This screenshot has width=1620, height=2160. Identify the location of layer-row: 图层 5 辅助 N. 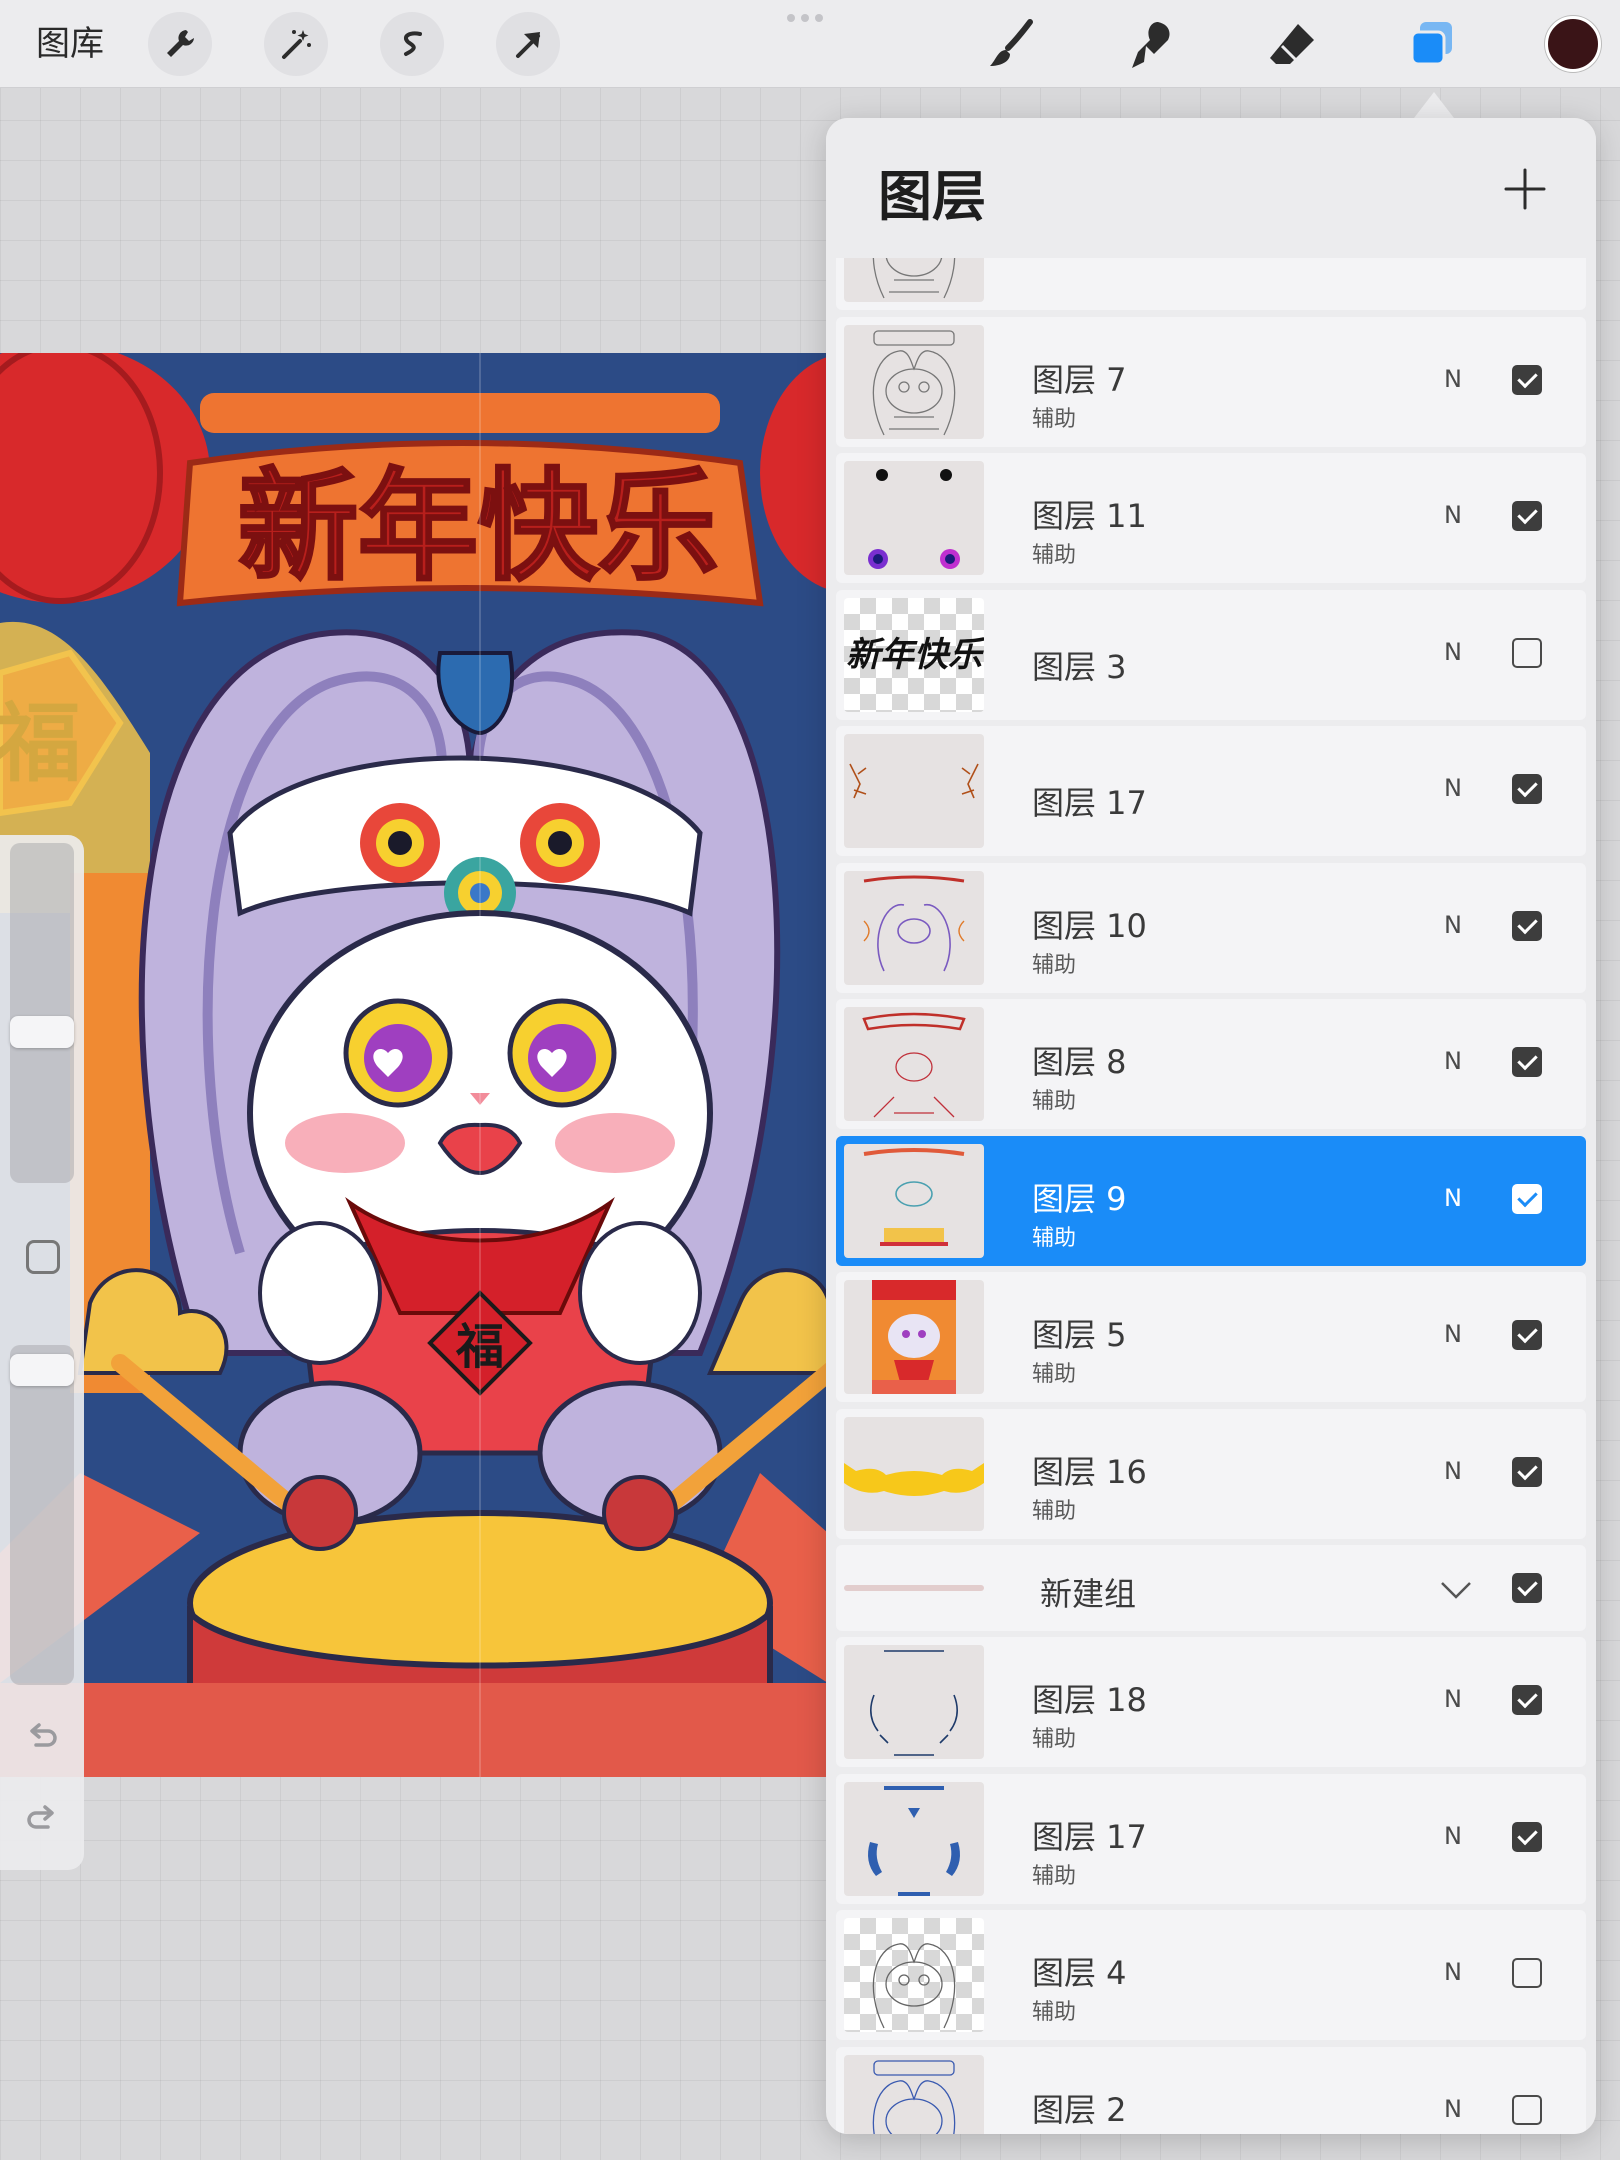
(1211, 1337).